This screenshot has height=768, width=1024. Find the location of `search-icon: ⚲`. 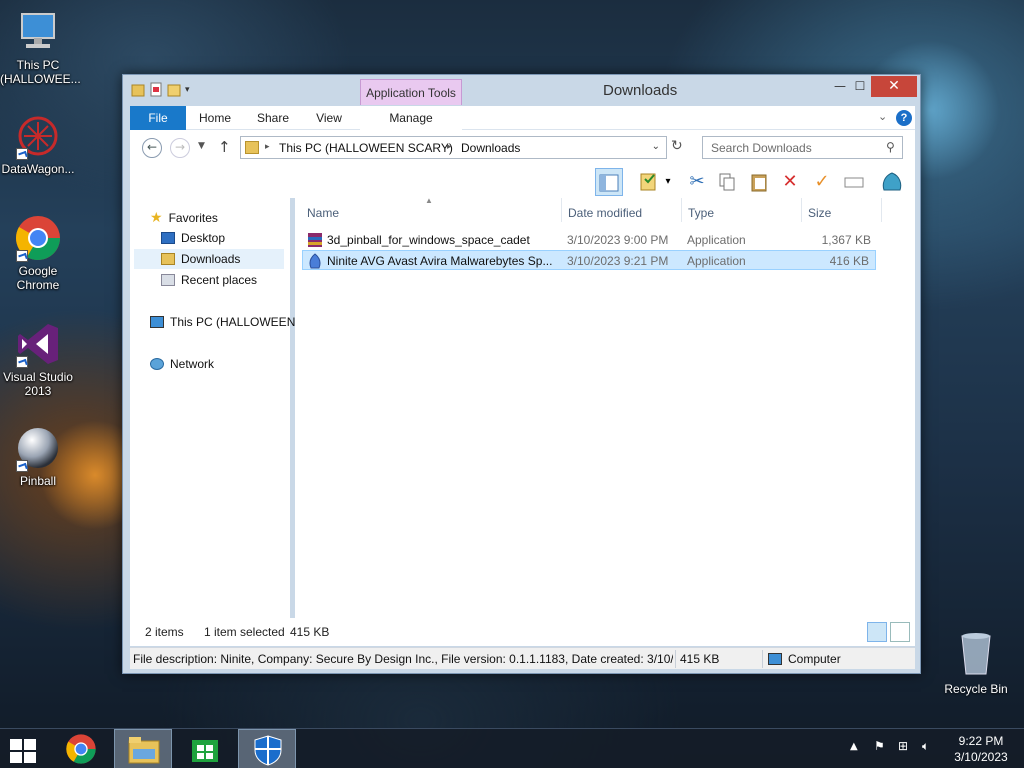

search-icon: ⚲ is located at coordinates (890, 147).